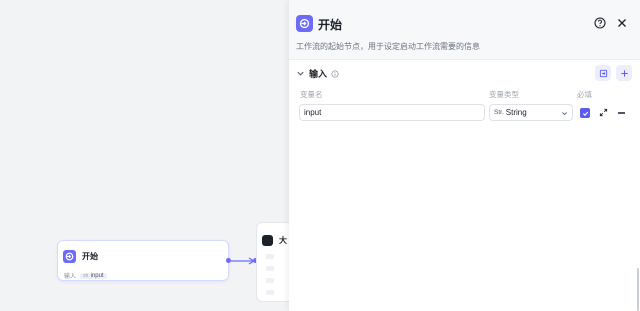 The width and height of the screenshot is (640, 311). What do you see at coordinates (267, 240) in the screenshot?
I see `llm-node-icon` at bounding box center [267, 240].